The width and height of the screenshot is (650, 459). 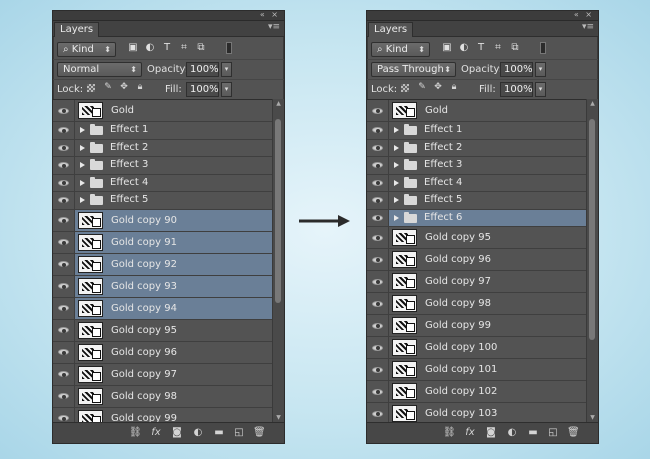 I want to click on layer-row: Gold copy 94, so click(x=168, y=308).